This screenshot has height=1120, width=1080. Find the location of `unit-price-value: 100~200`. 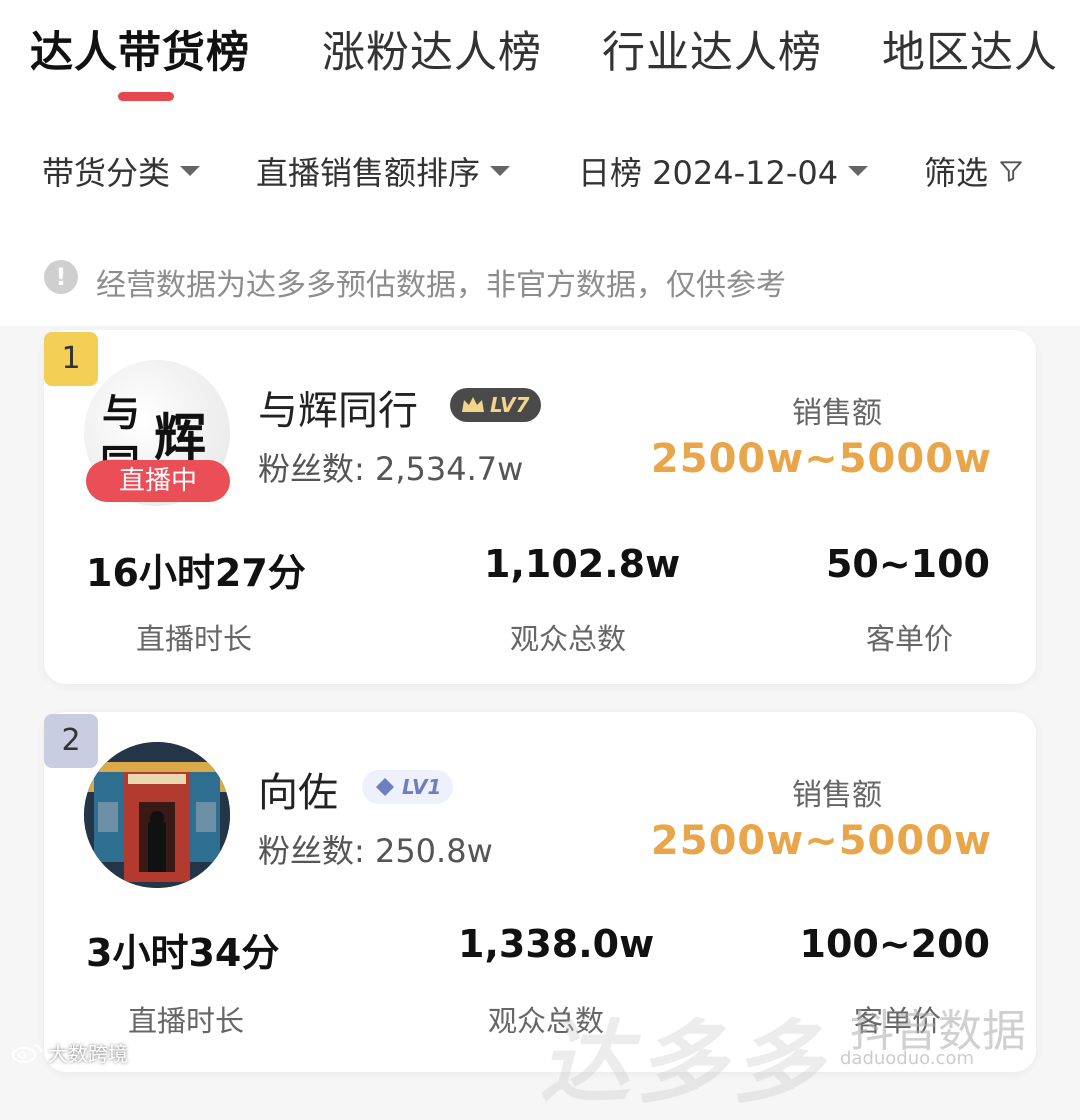

unit-price-value: 100~200 is located at coordinates (894, 944).